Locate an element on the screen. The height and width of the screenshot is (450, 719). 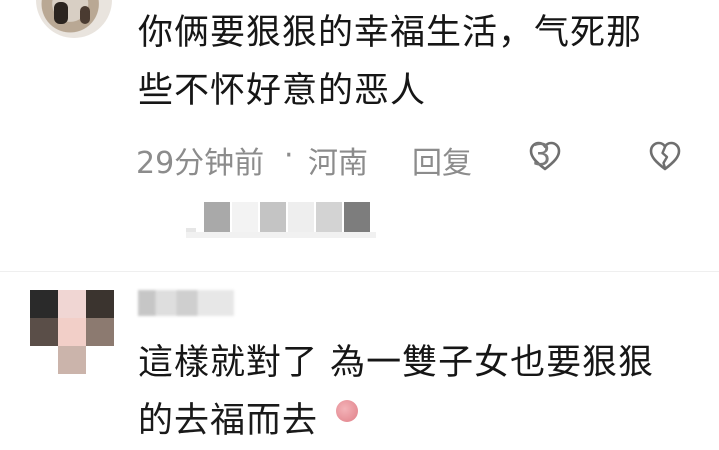
comment-text-partial: 的去福而去 is located at coordinates (418, 421).